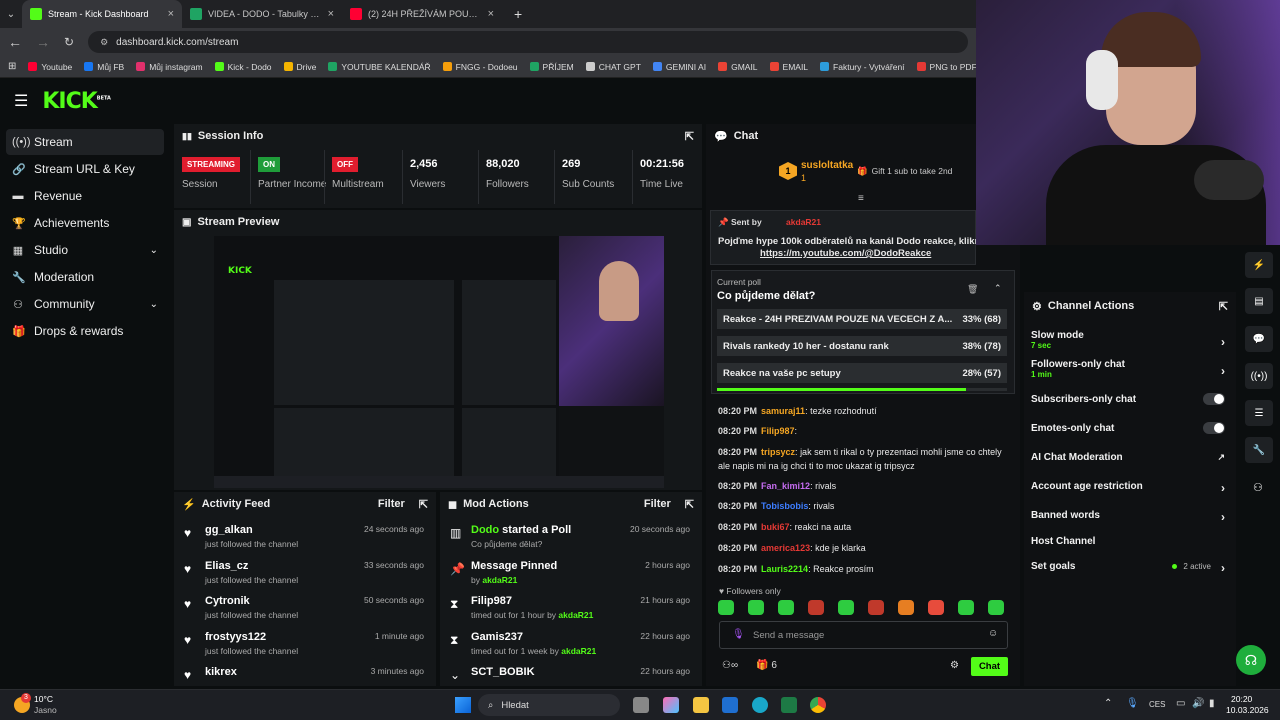 Image resolution: width=1280 pixels, height=720 pixels. I want to click on chat-username: Tobisbobis, so click(784, 506).